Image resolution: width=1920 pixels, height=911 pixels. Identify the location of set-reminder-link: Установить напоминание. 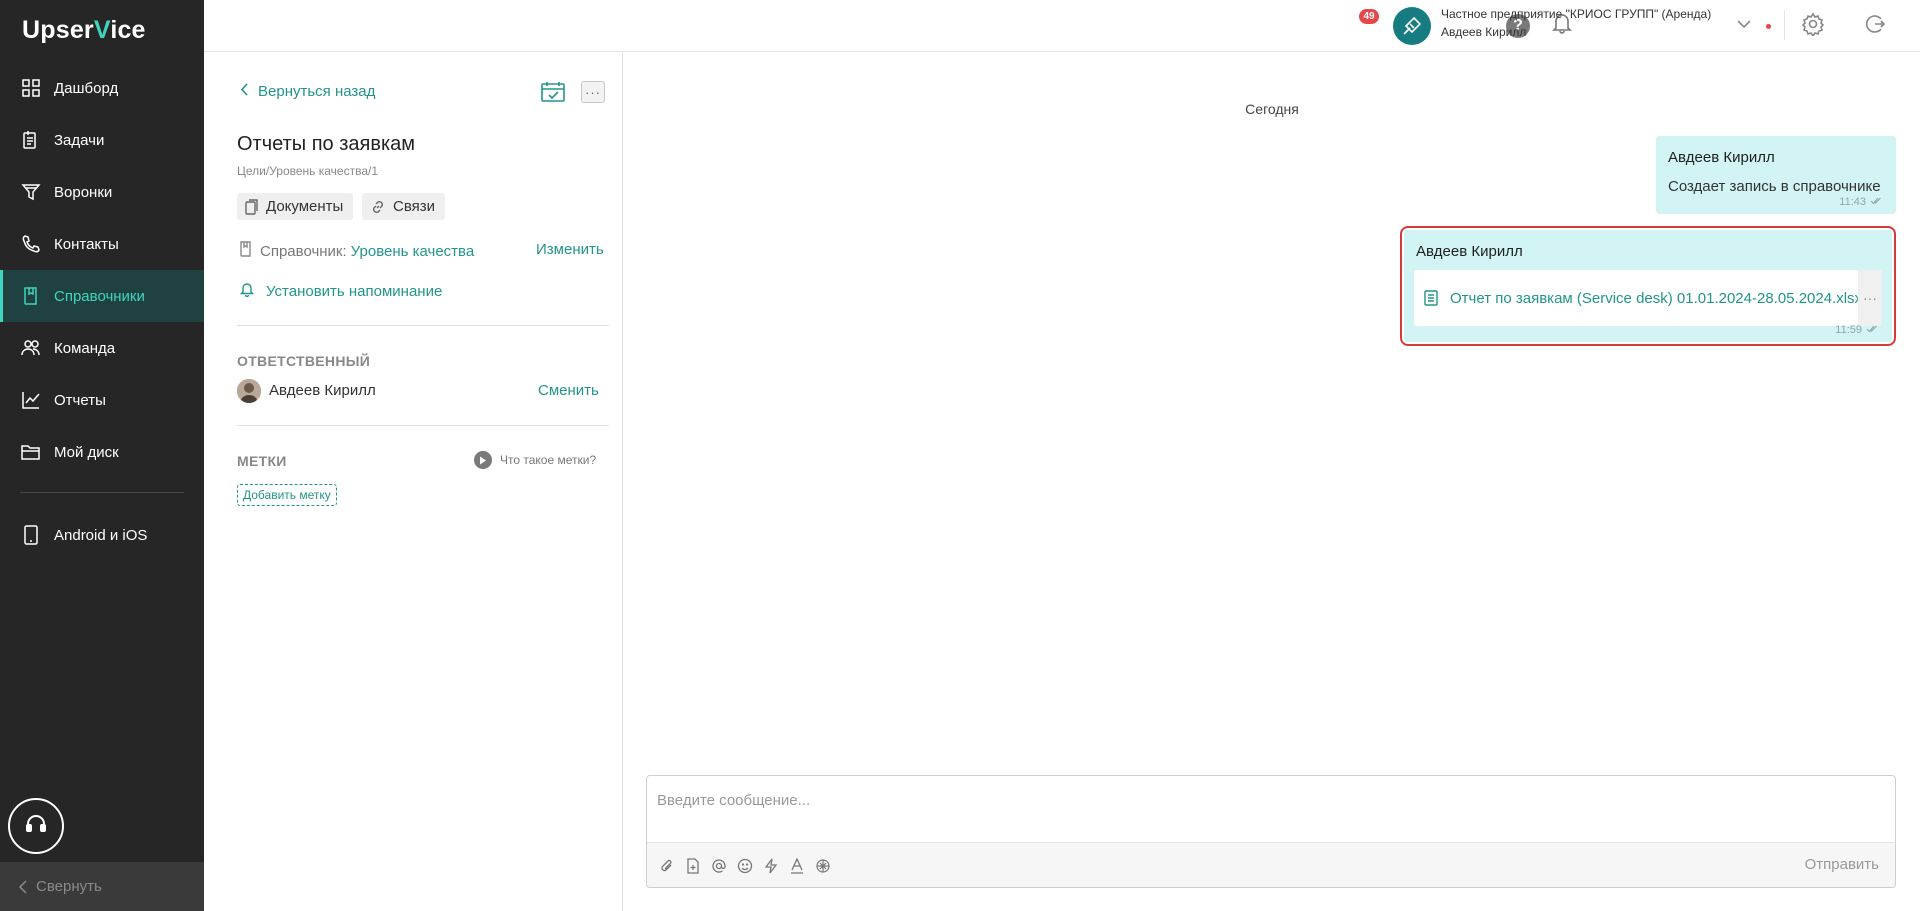
(341, 291).